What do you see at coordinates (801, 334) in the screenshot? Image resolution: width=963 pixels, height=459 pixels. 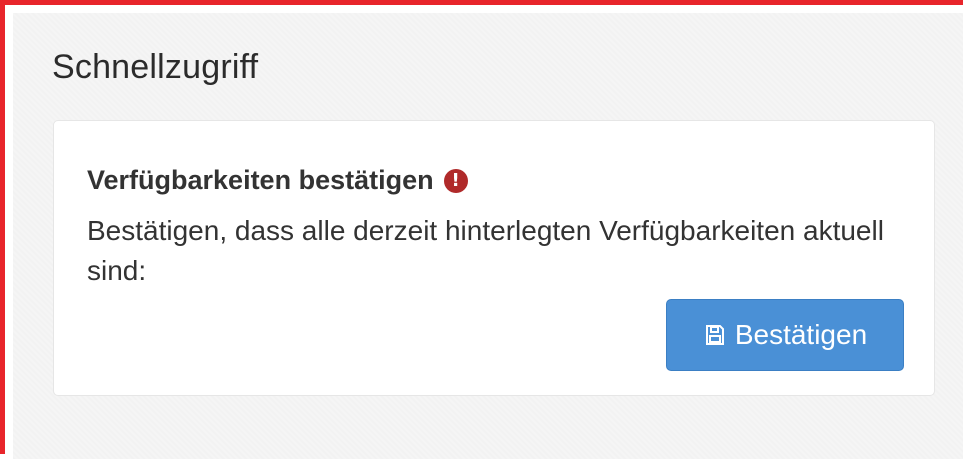 I see `confirm-button-label: Bestätigen` at bounding box center [801, 334].